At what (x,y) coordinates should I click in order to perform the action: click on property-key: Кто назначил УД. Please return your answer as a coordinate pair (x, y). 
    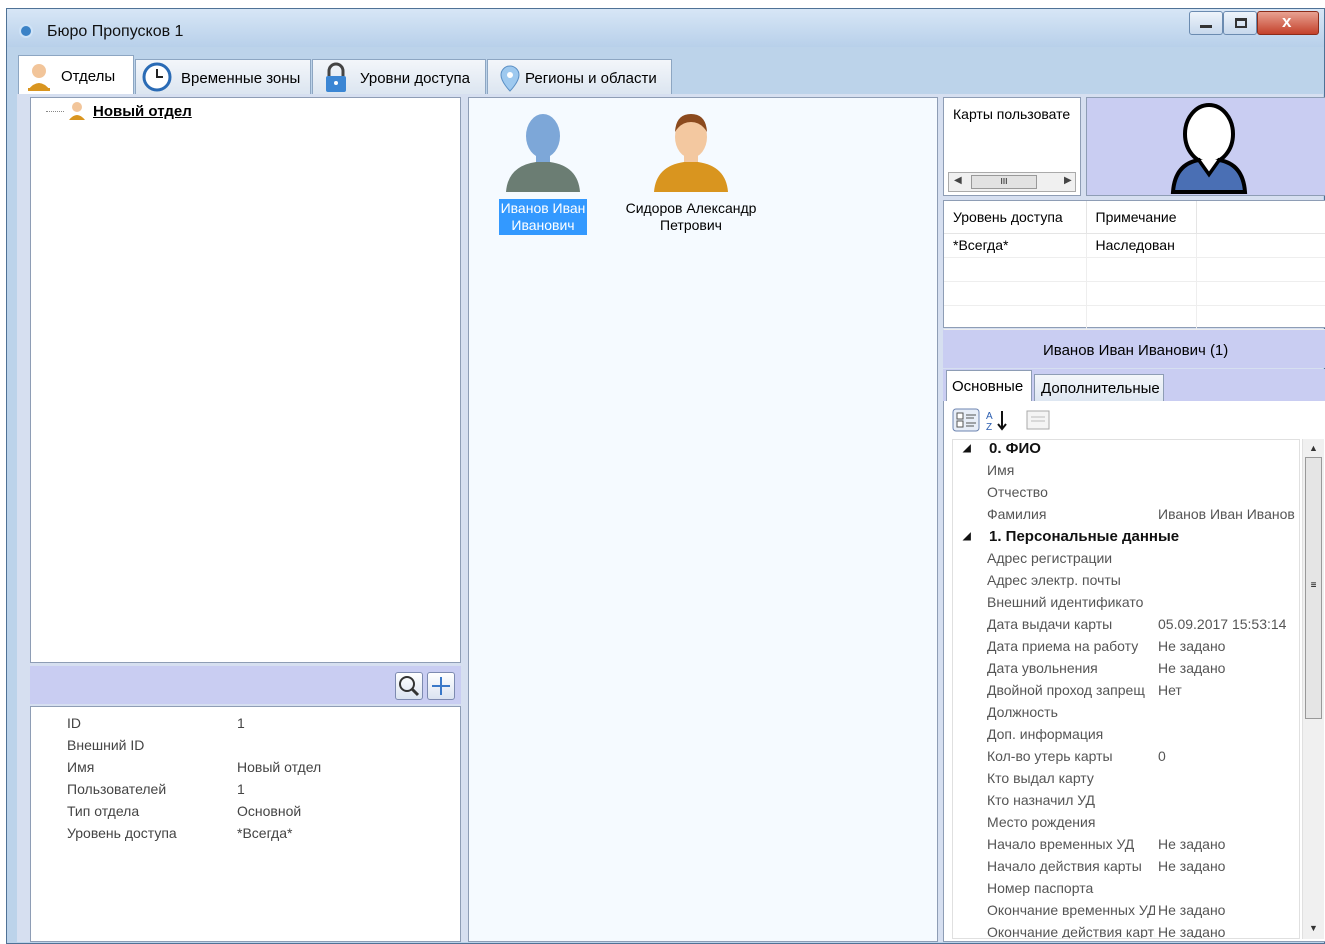
    Looking at the image, I should click on (1041, 800).